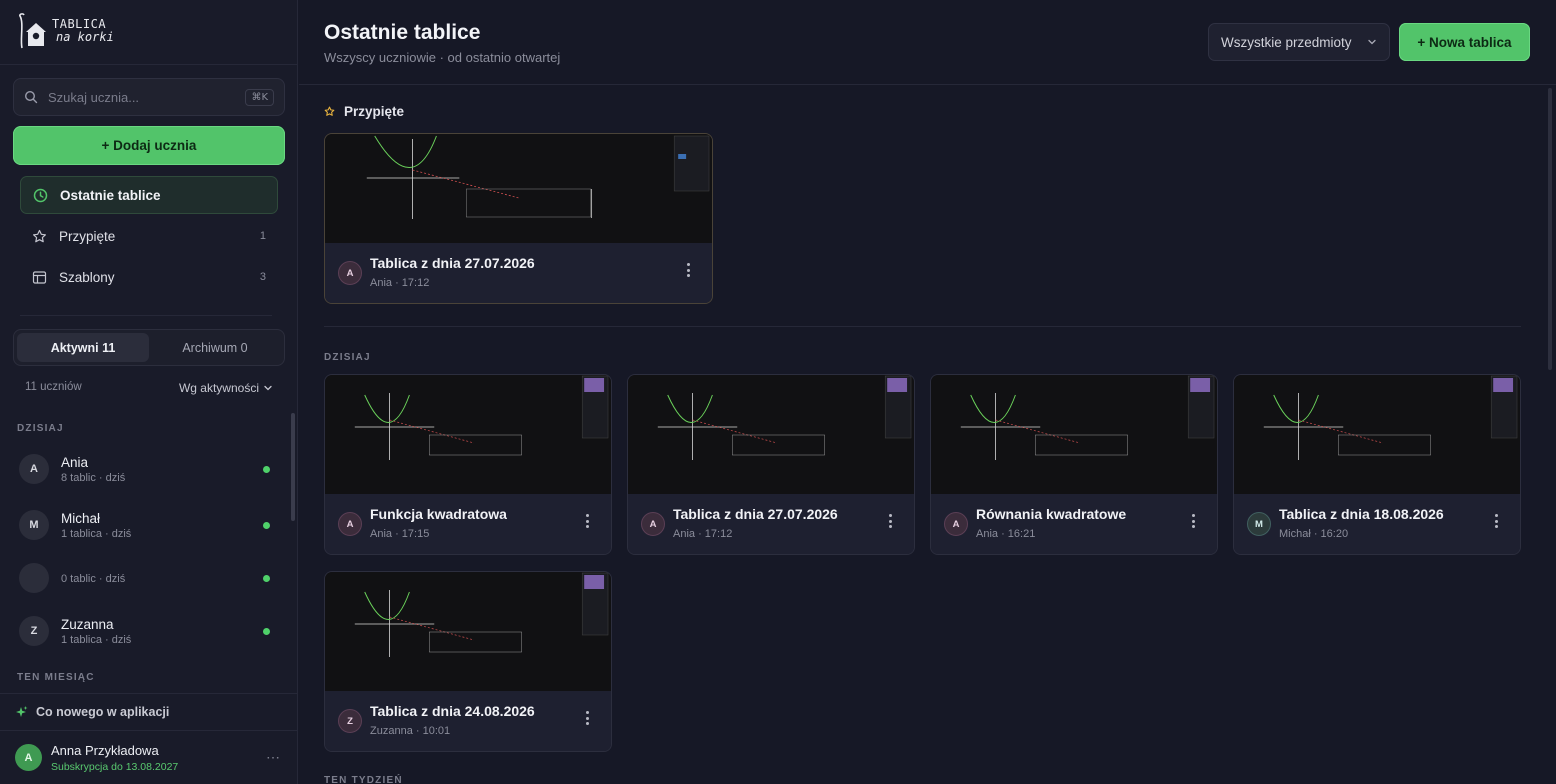  What do you see at coordinates (146, 631) in the screenshot?
I see `student-item: Z Zuzanna 1 tablica · dziś` at bounding box center [146, 631].